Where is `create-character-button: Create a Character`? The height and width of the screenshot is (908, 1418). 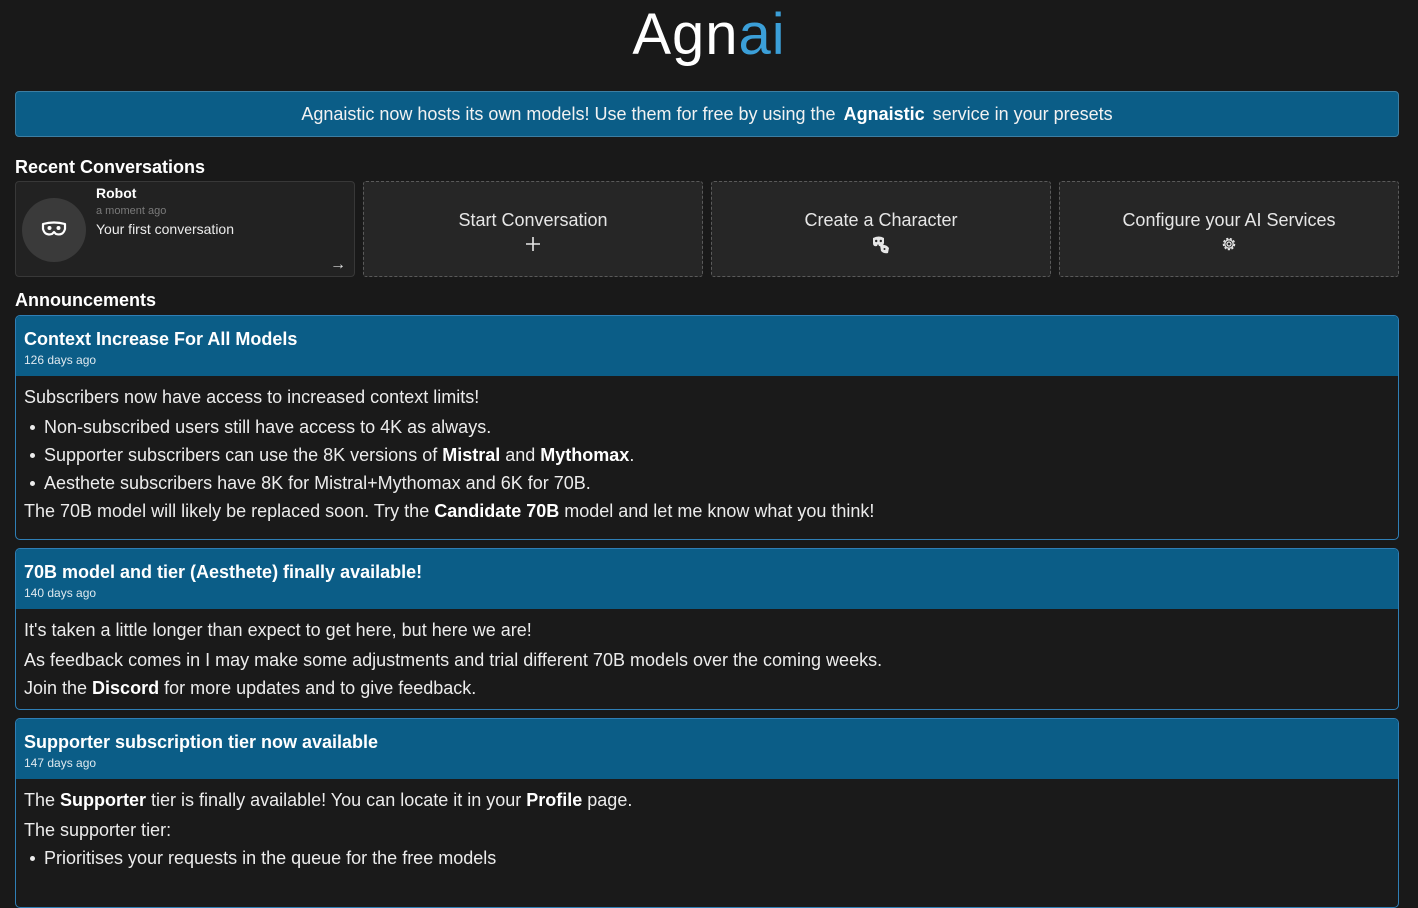 create-character-button: Create a Character is located at coordinates (881, 229).